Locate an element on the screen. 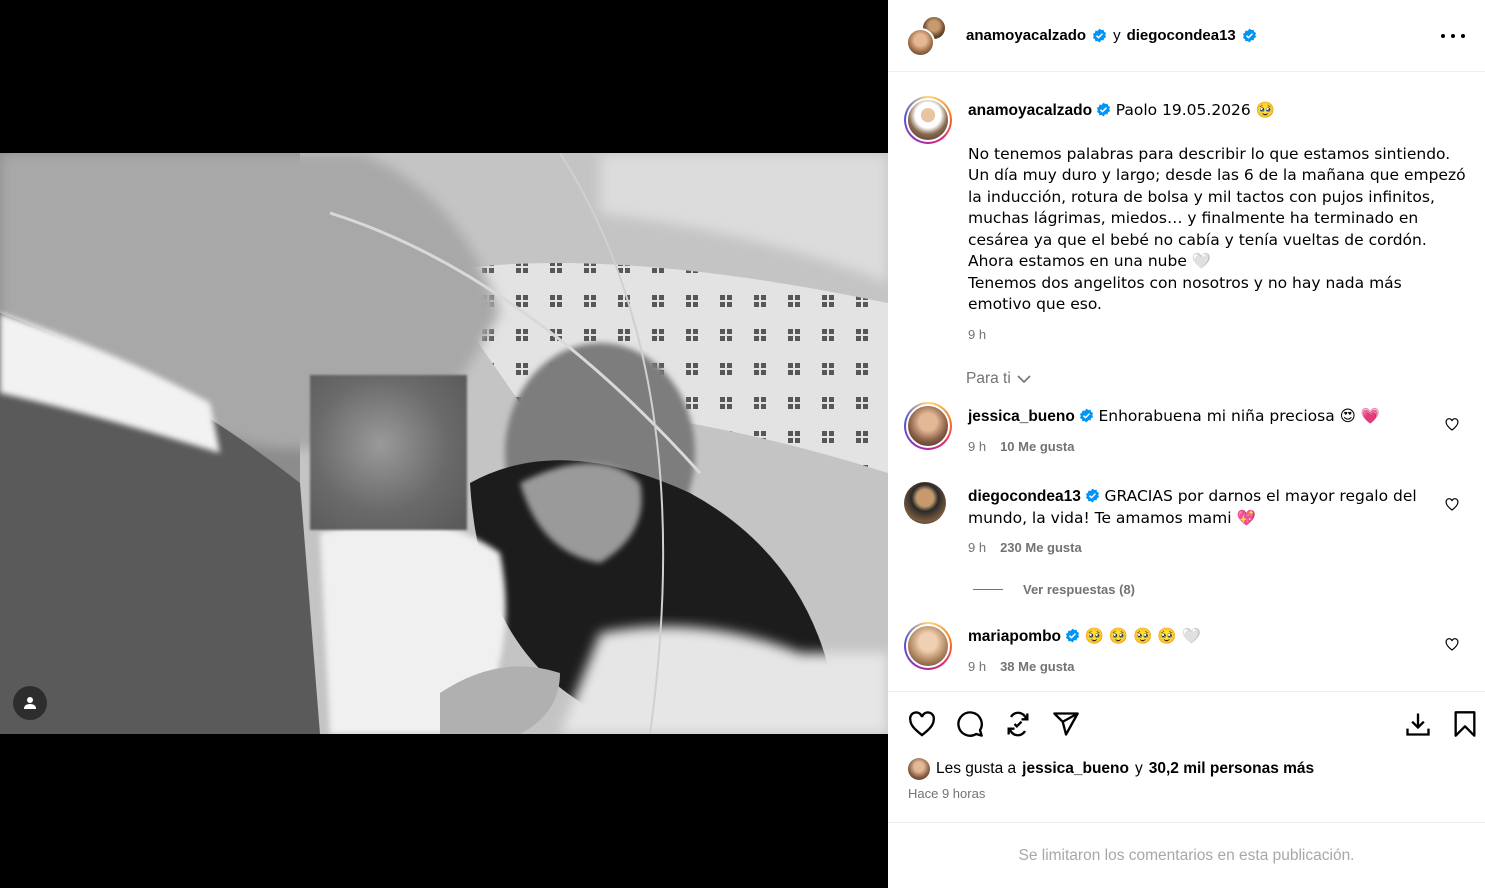 The width and height of the screenshot is (1485, 888). author-connector: y is located at coordinates (1117, 35).